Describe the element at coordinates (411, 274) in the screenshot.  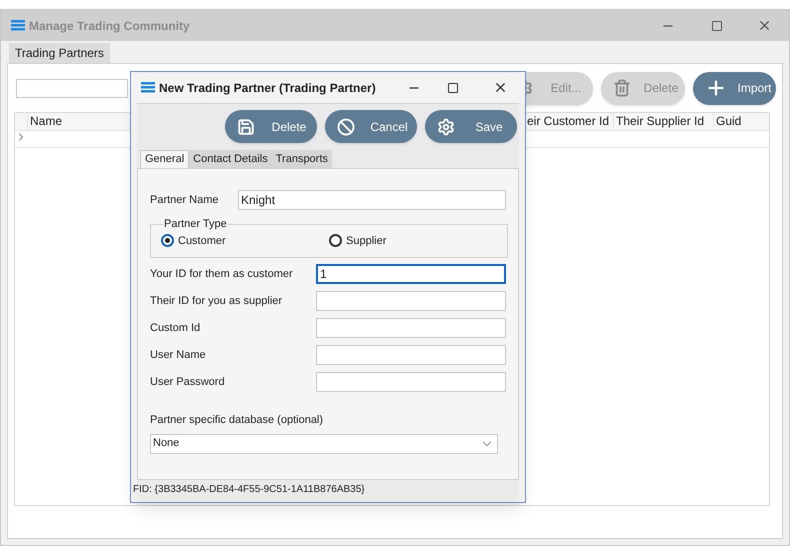
I see `input-field: 1` at that location.